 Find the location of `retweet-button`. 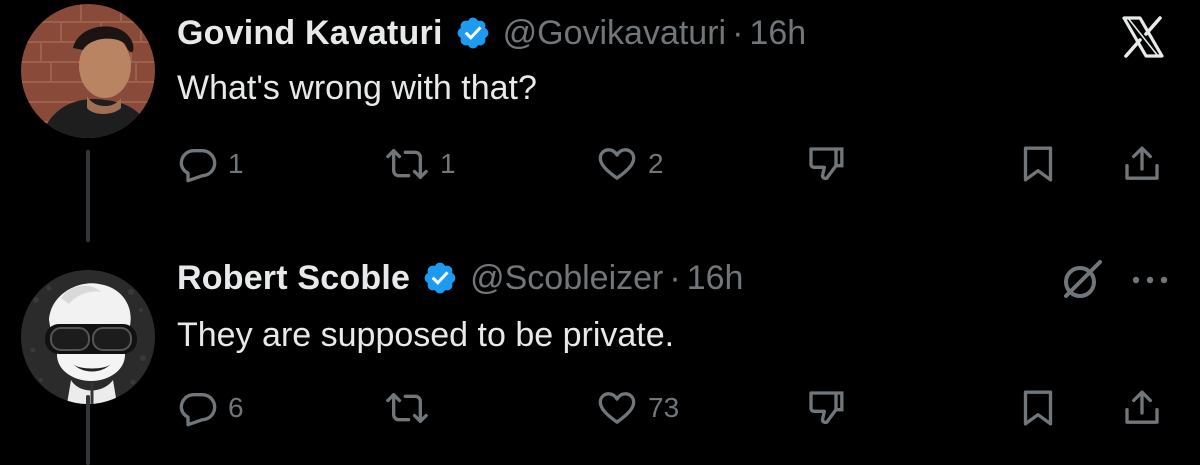

retweet-button is located at coordinates (412, 408).